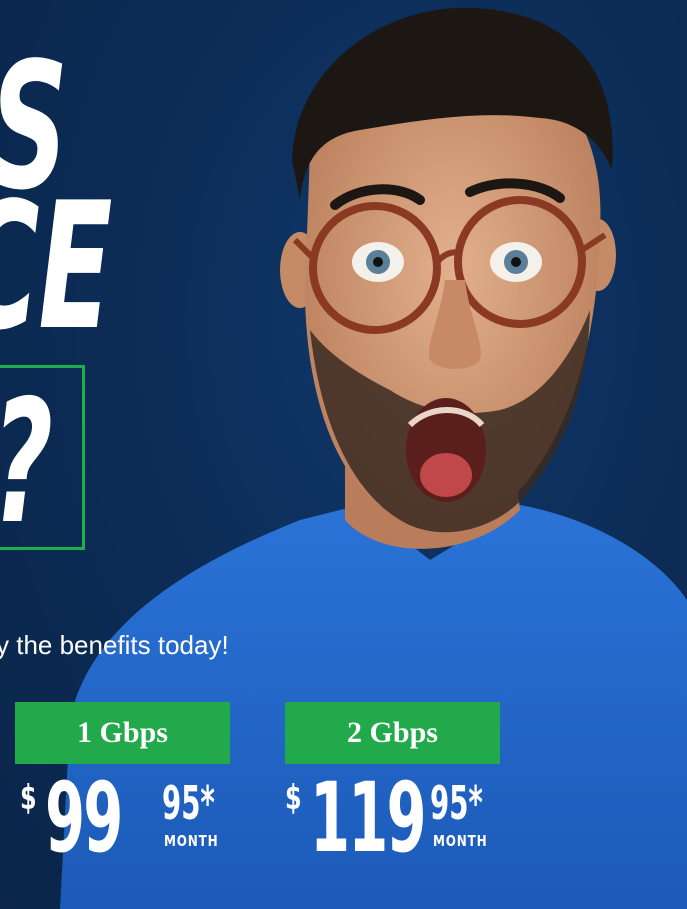 This screenshot has height=909, width=687. Describe the element at coordinates (114, 645) in the screenshot. I see `tagline-text: y the benefits today!` at that location.